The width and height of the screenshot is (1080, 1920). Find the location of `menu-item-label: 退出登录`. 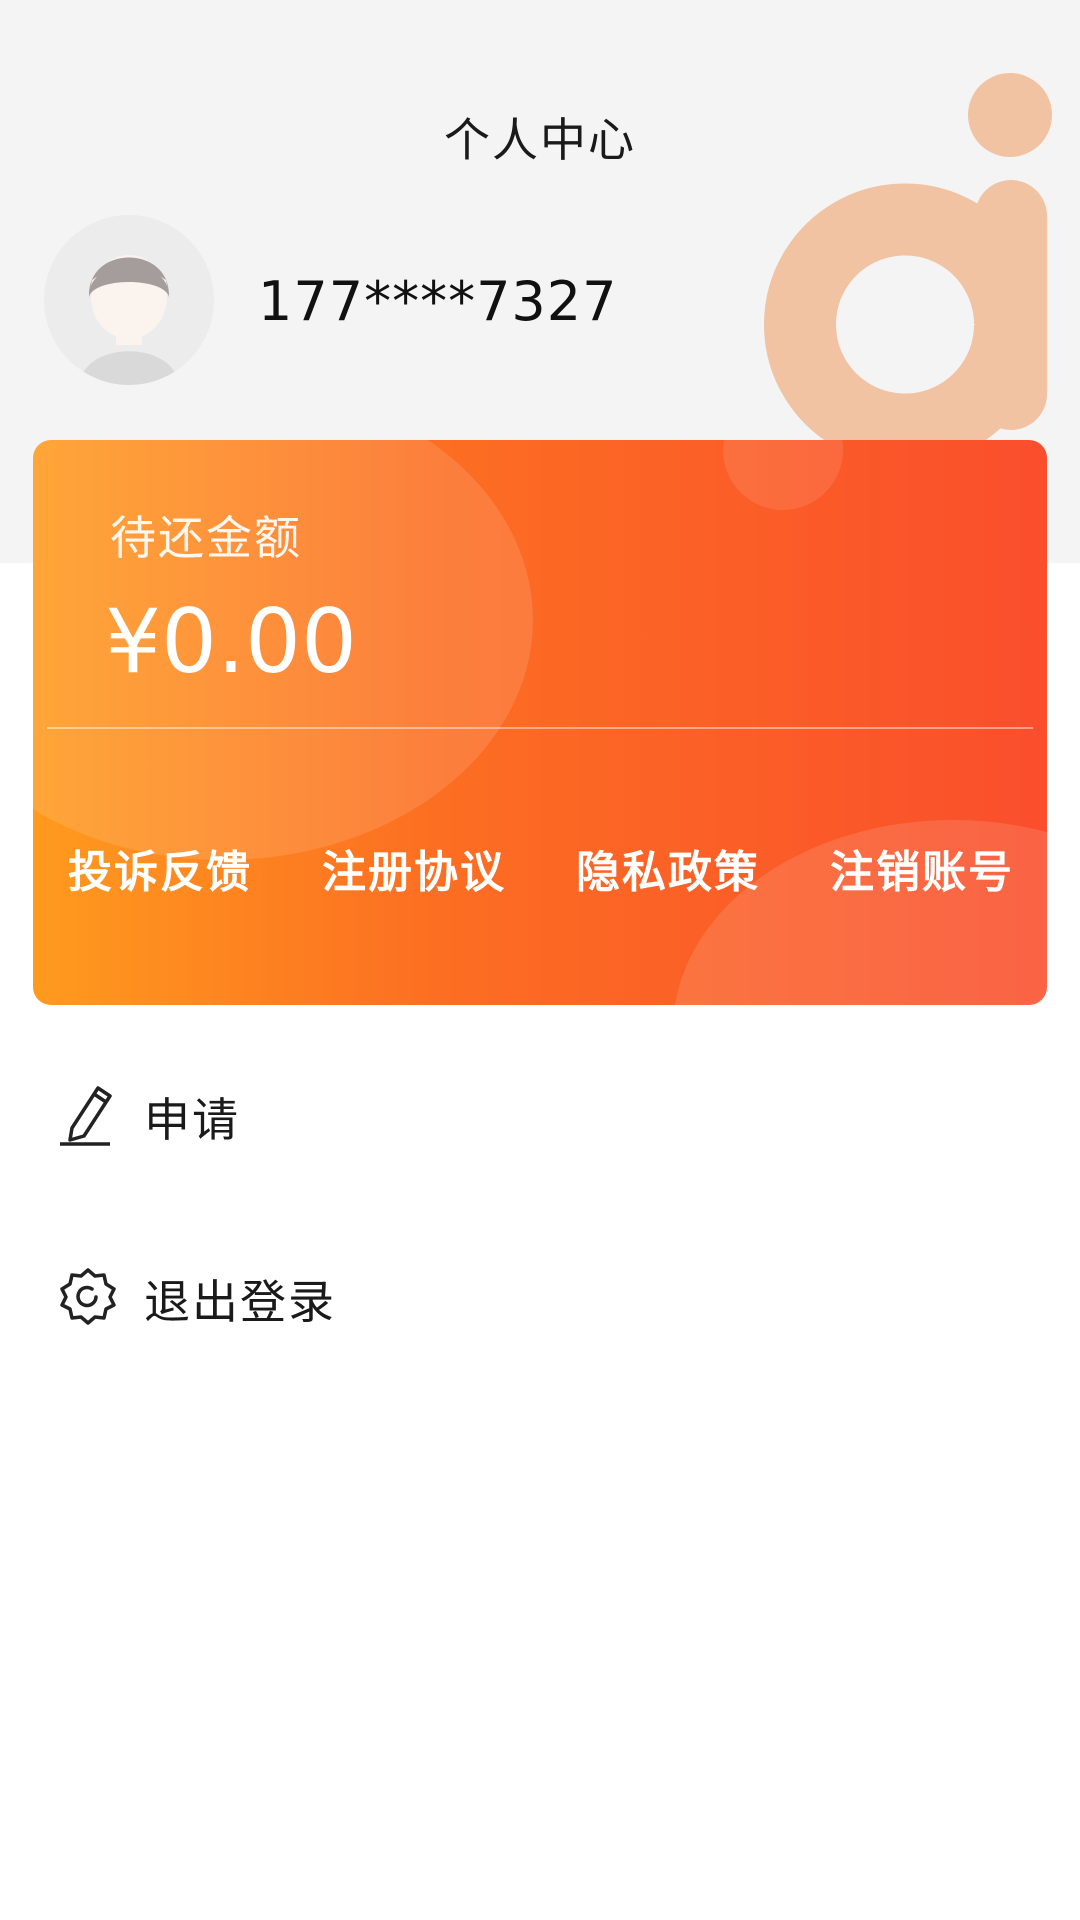

menu-item-label: 退出登录 is located at coordinates (240, 1302).